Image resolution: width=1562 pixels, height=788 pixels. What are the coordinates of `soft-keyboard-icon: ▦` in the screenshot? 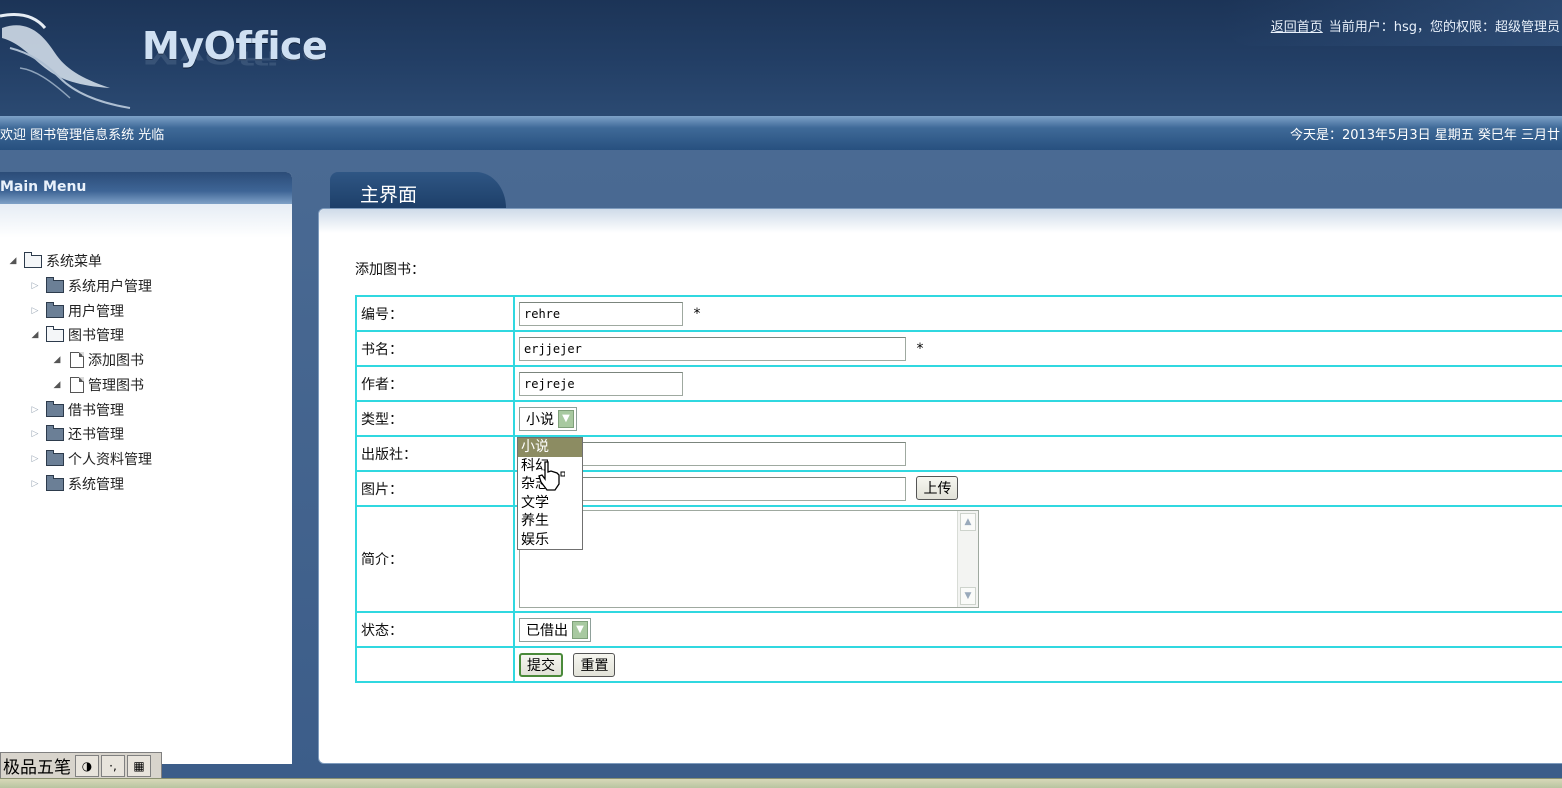 It's located at (139, 765).